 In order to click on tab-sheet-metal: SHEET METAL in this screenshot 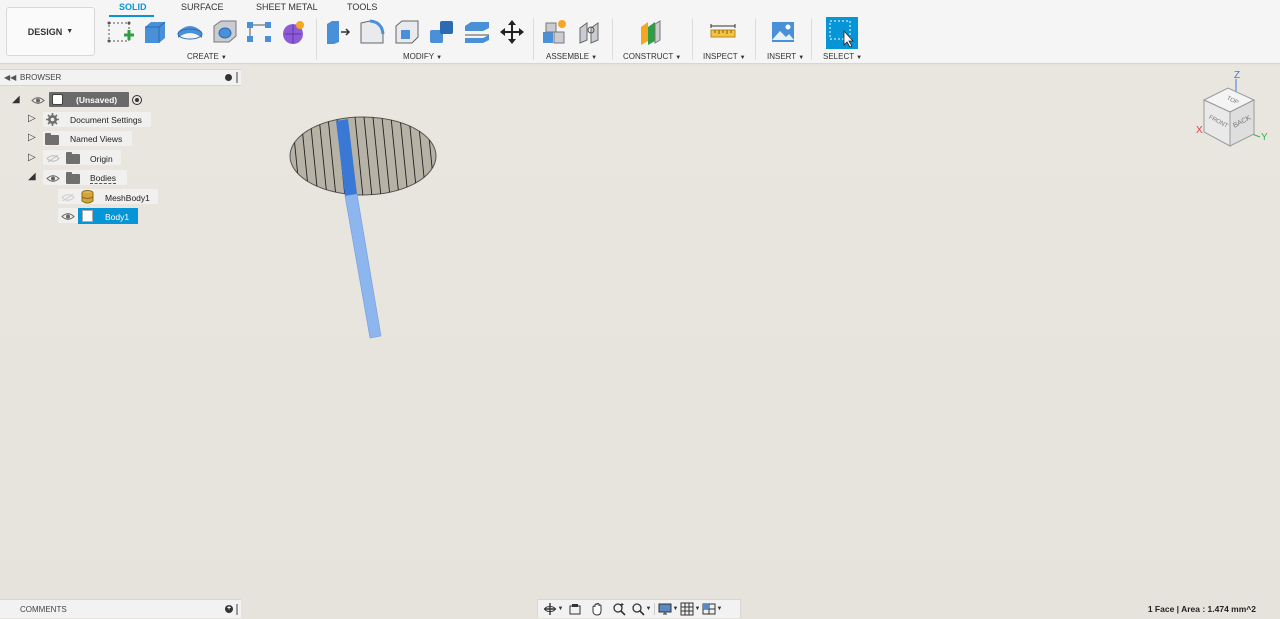, I will do `click(287, 7)`.